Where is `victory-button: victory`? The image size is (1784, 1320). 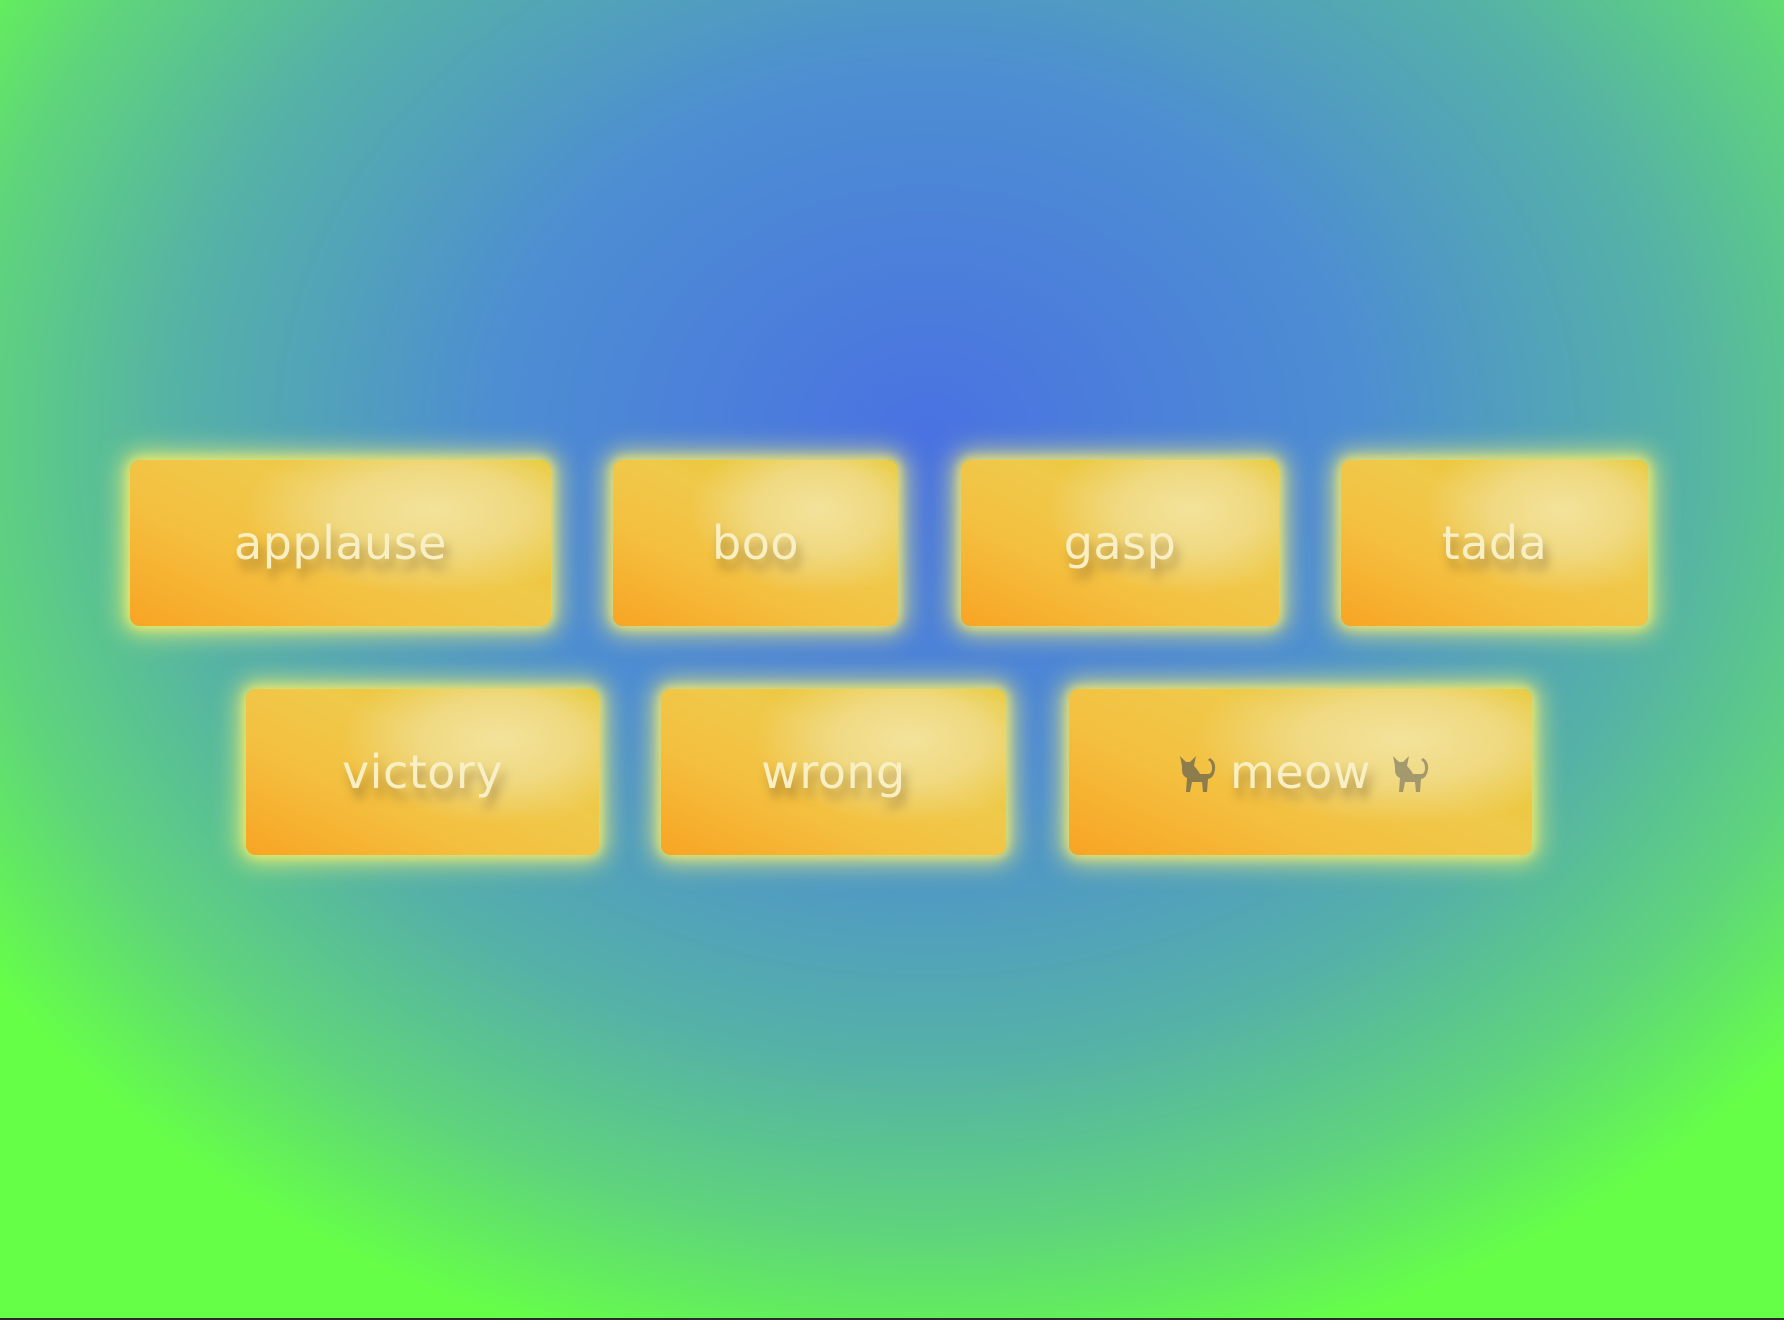 victory-button: victory is located at coordinates (422, 772).